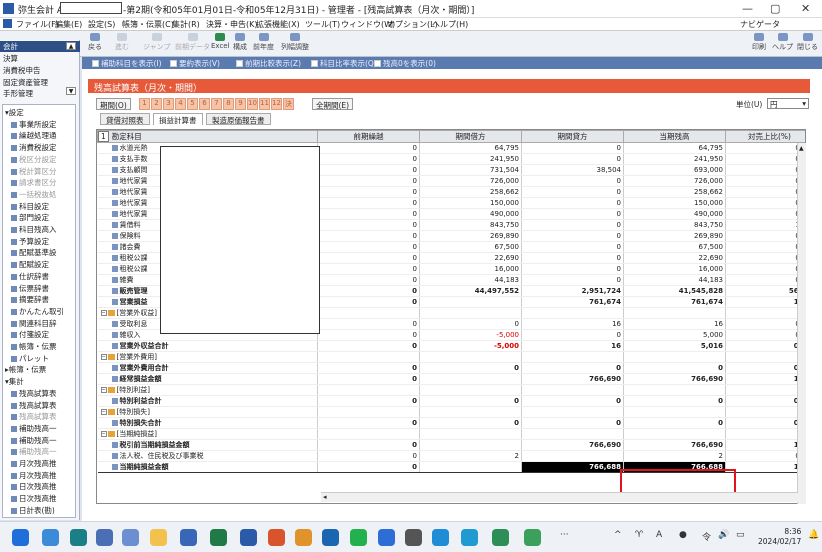 The height and width of the screenshot is (552, 822). What do you see at coordinates (440, 537) in the screenshot?
I see `kintone-icon` at bounding box center [440, 537].